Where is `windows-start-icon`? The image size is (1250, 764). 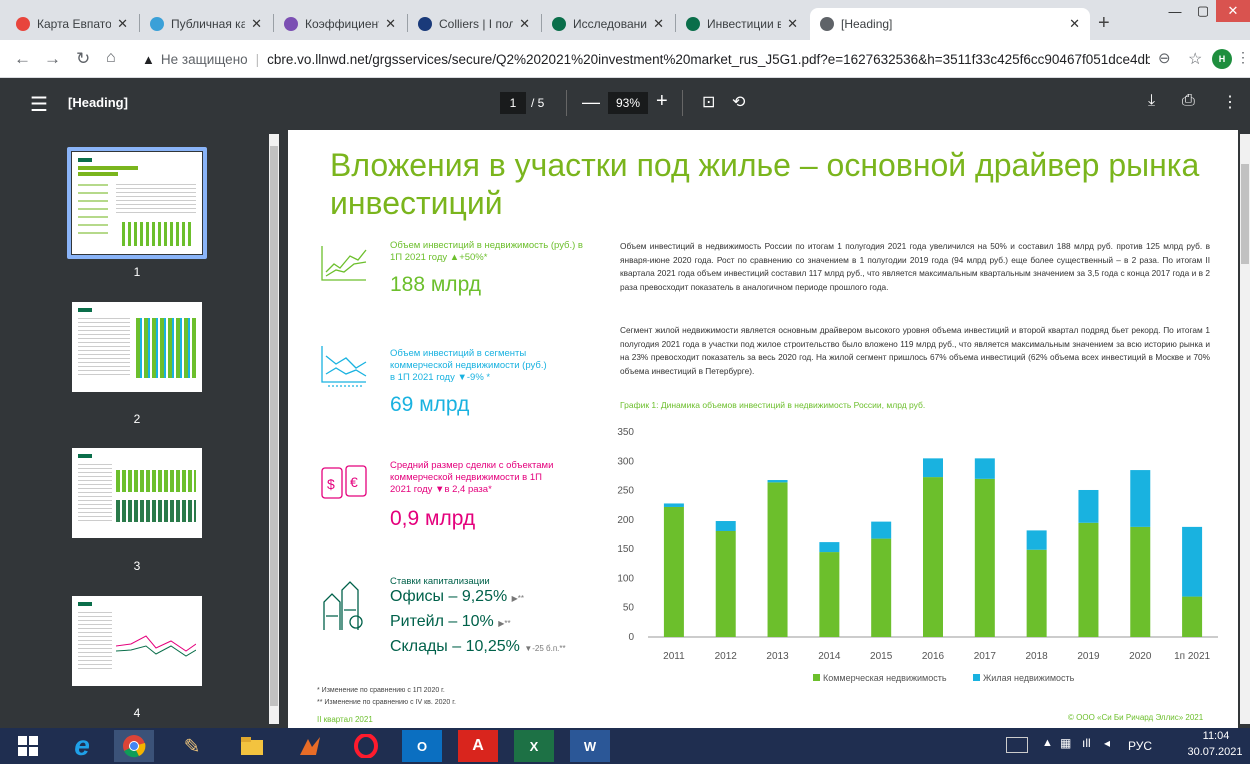 windows-start-icon is located at coordinates (28, 746).